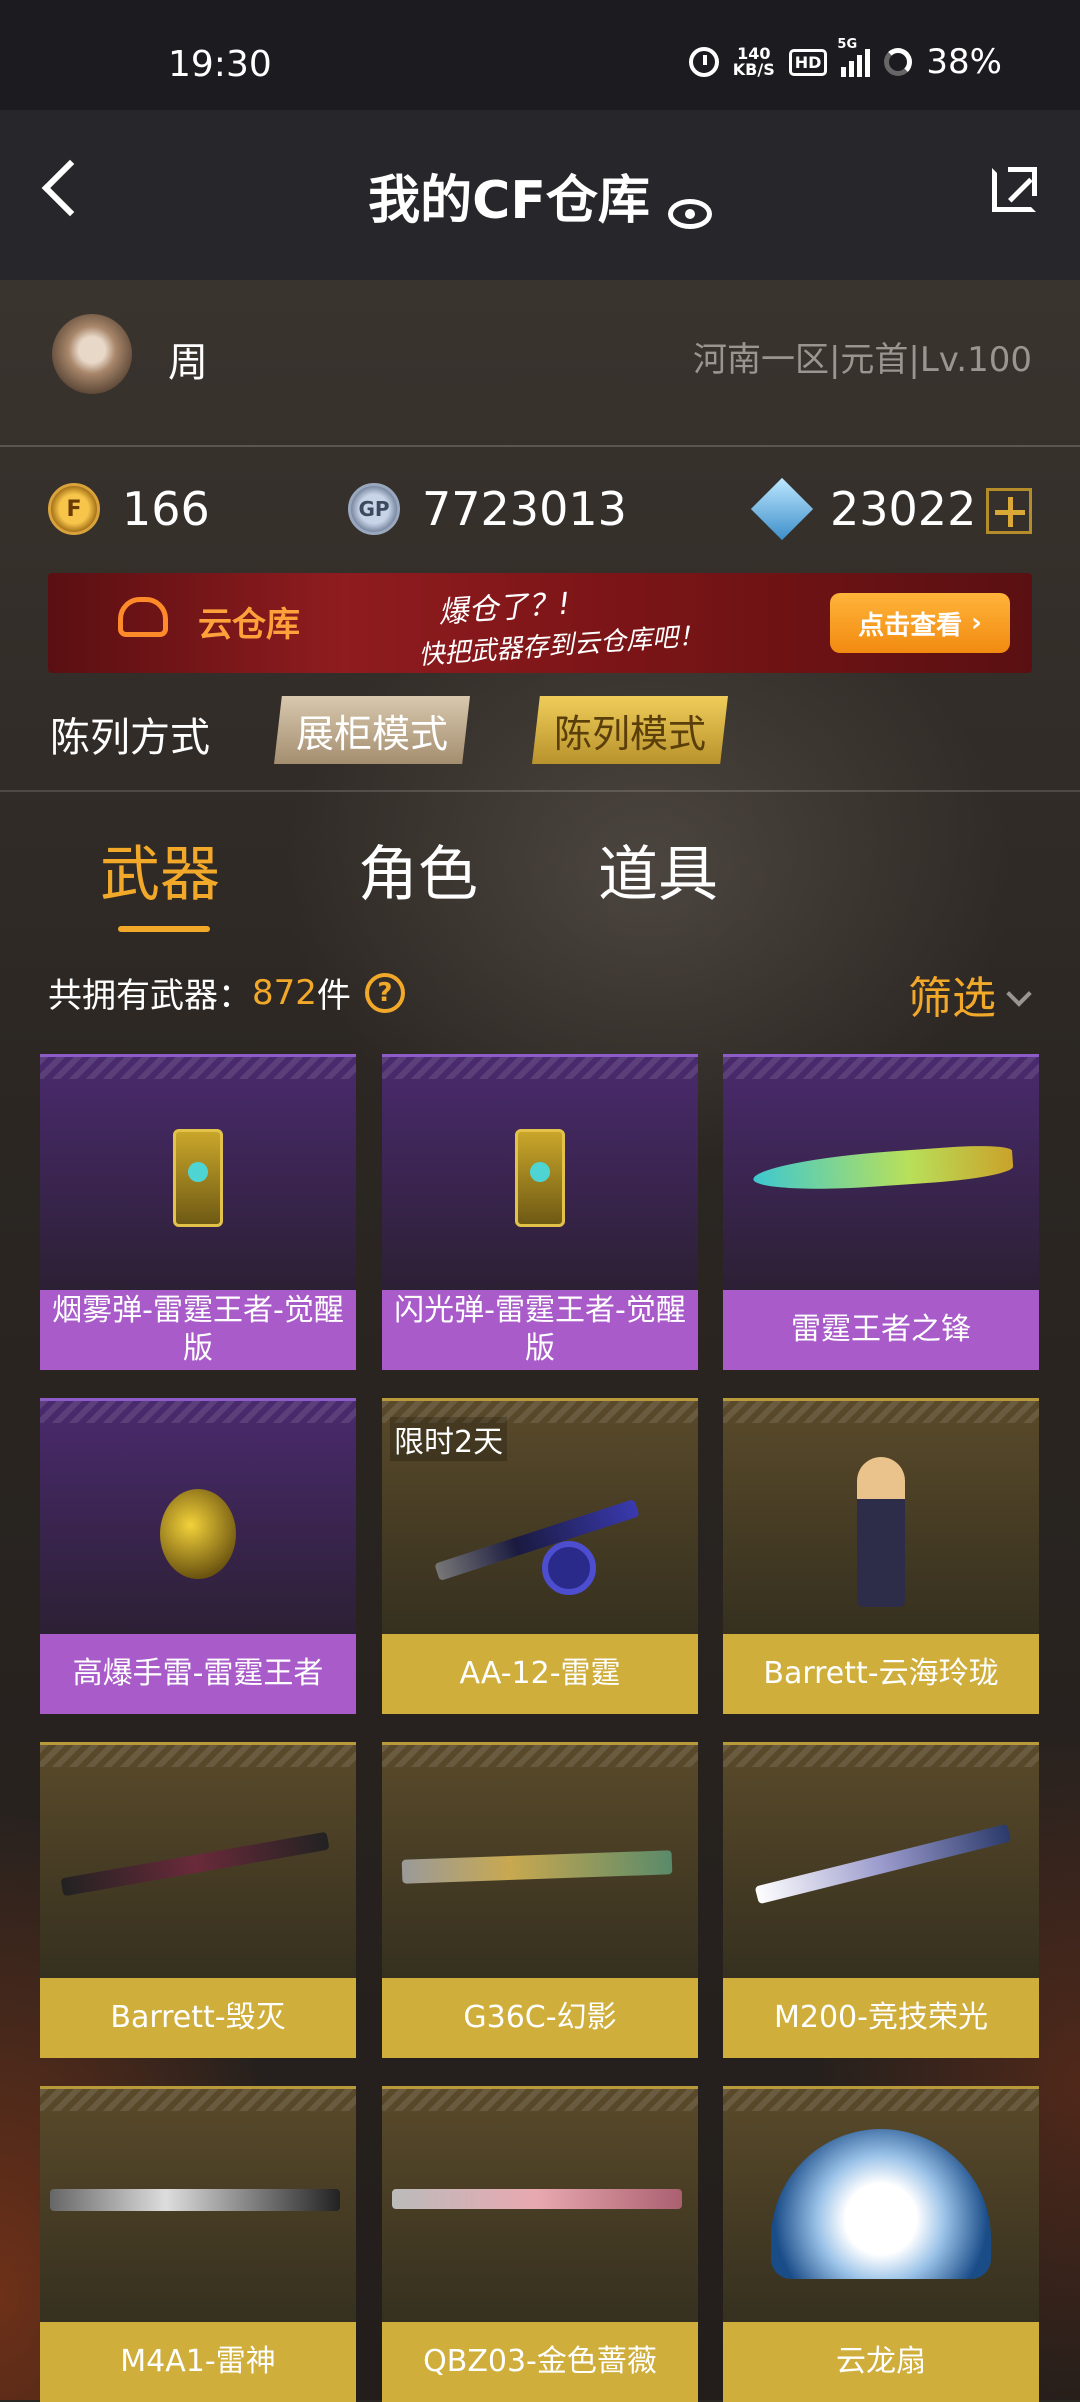 This screenshot has height=2402, width=1080. I want to click on cf-points: F 166, so click(129, 509).